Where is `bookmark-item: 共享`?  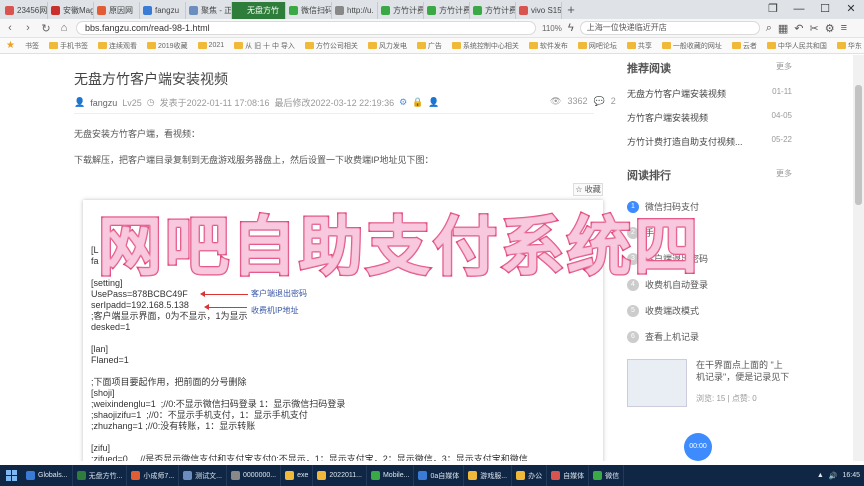
bookmark-item: 共享 is located at coordinates (639, 46).